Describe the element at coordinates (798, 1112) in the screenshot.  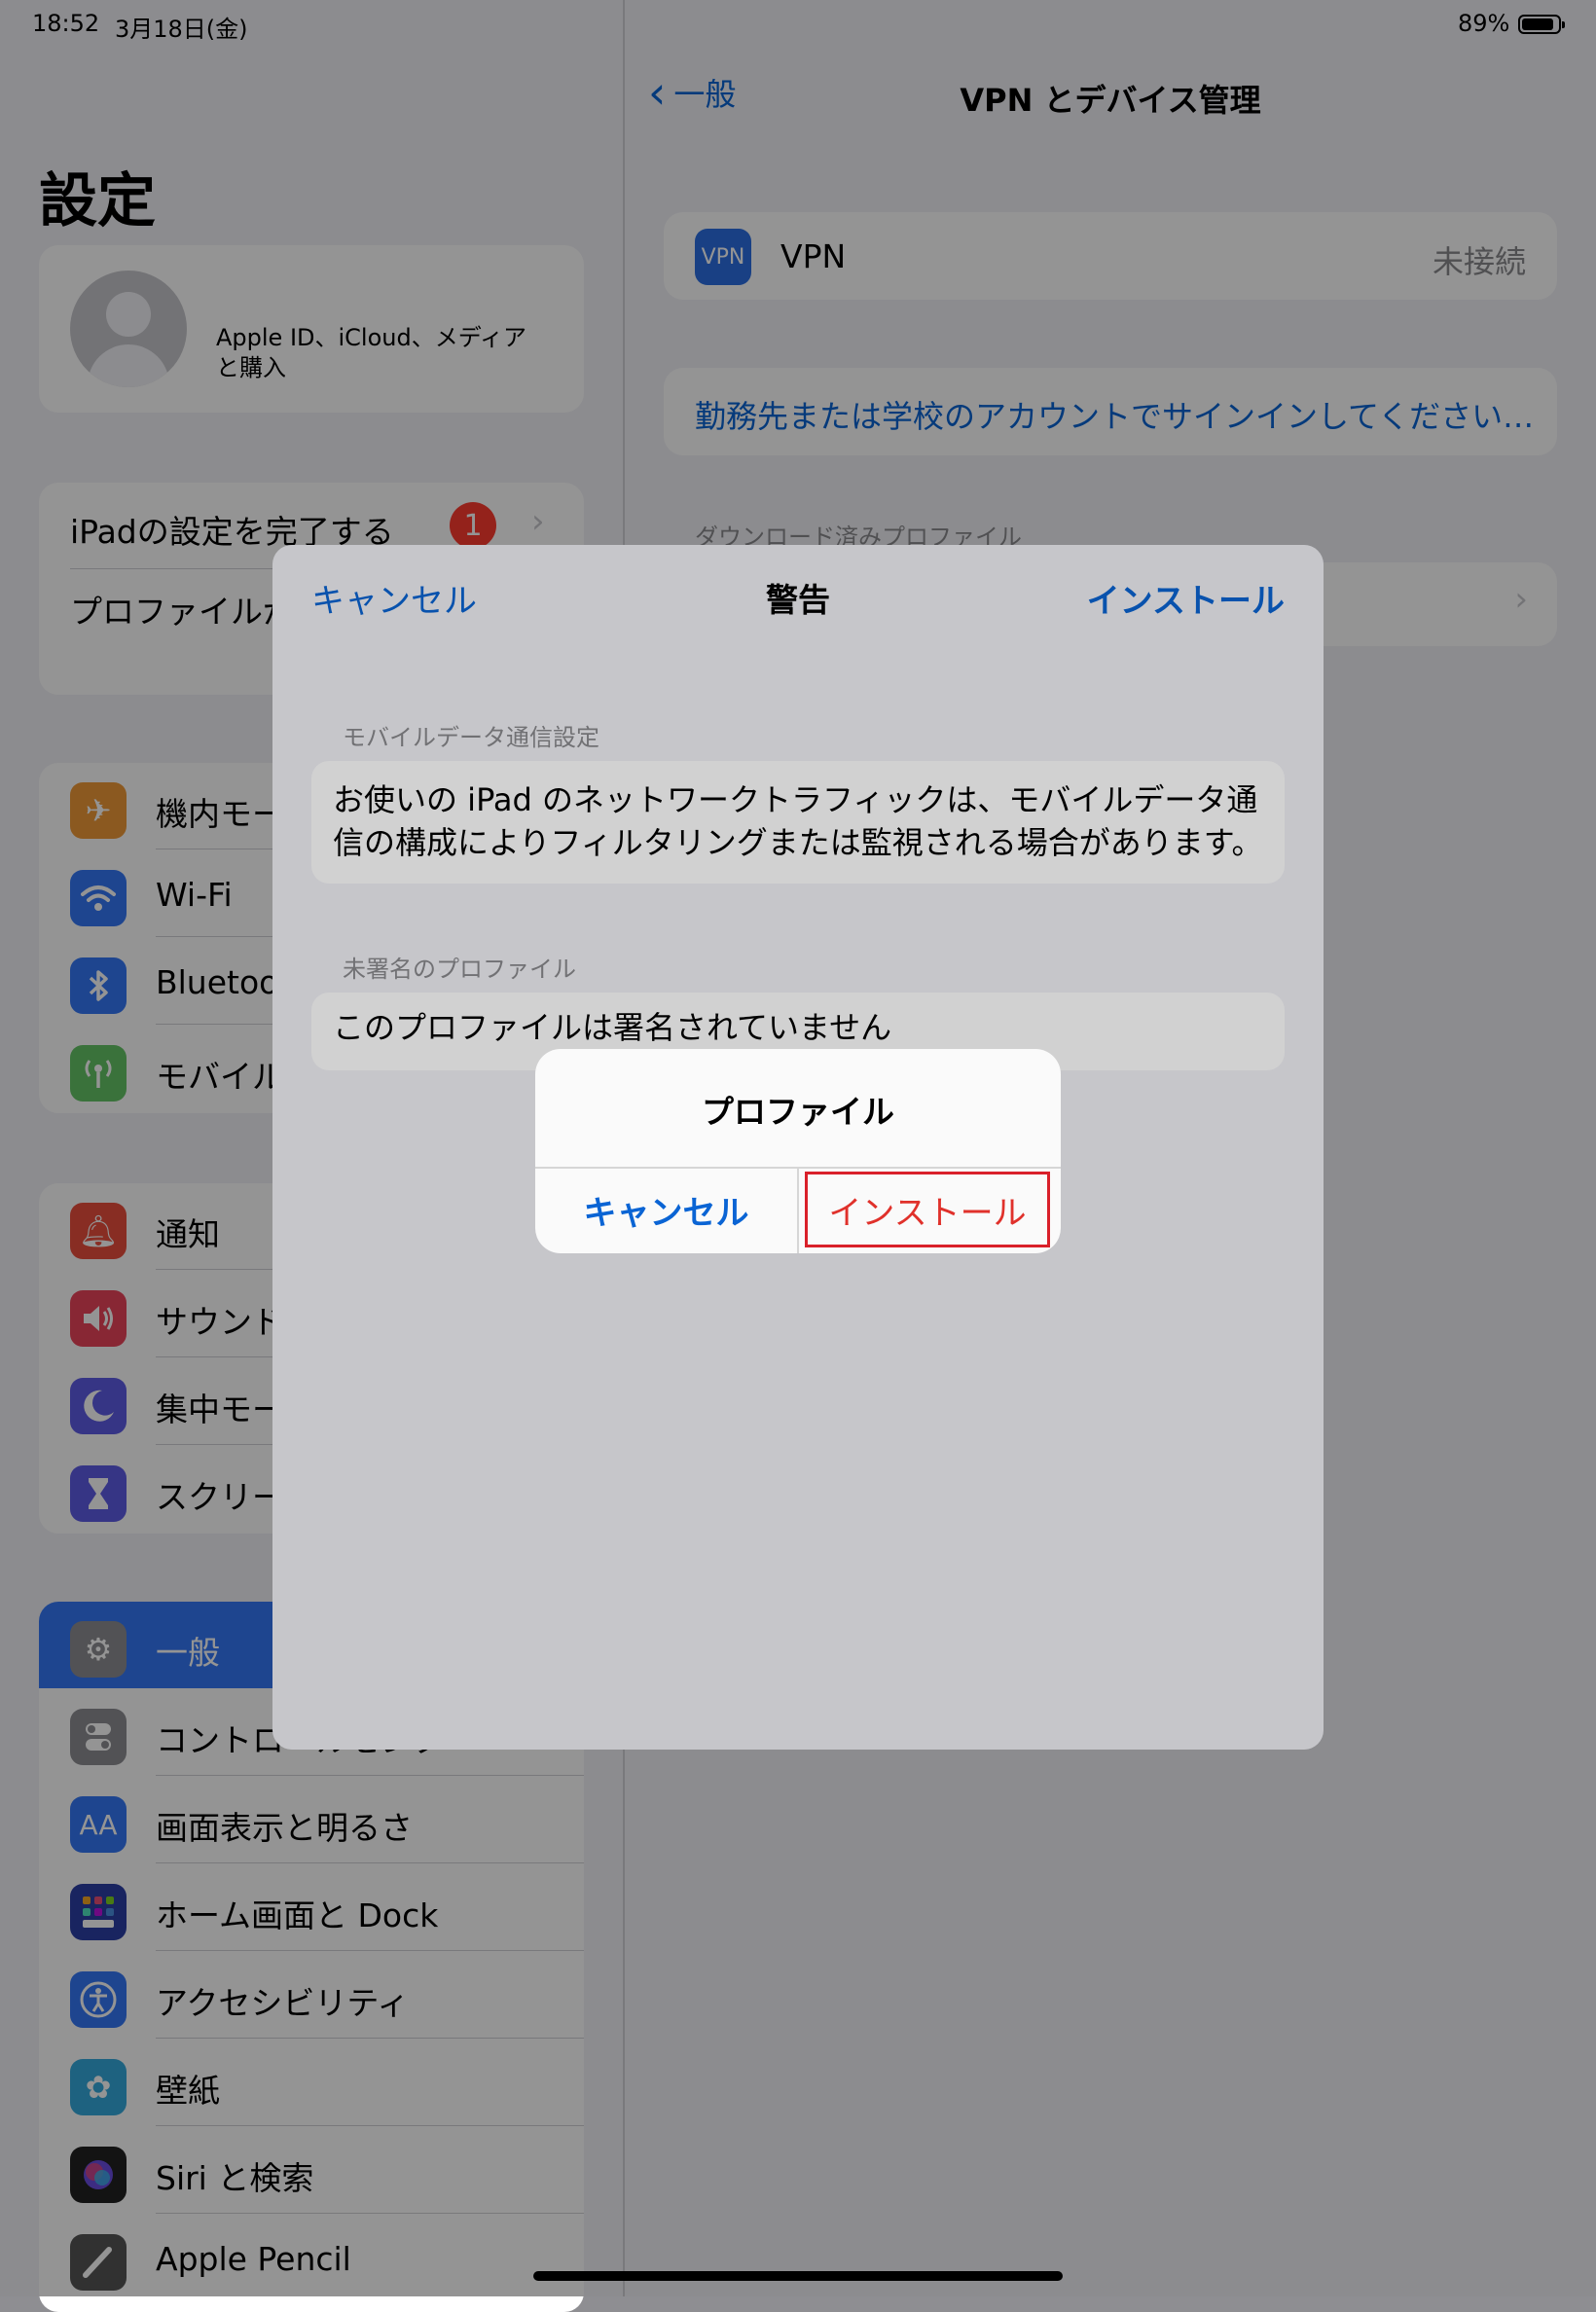
I see `alert-title: プロファイル` at that location.